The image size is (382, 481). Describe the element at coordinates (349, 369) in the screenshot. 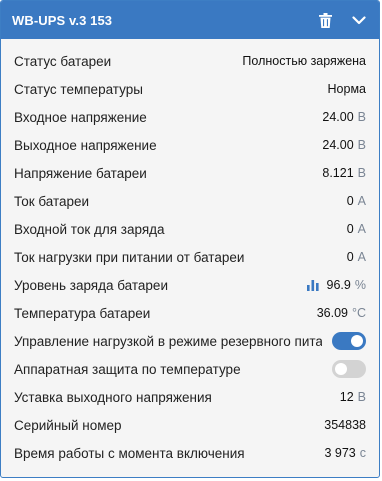

I see `hw-temperature-protection-toggle` at that location.